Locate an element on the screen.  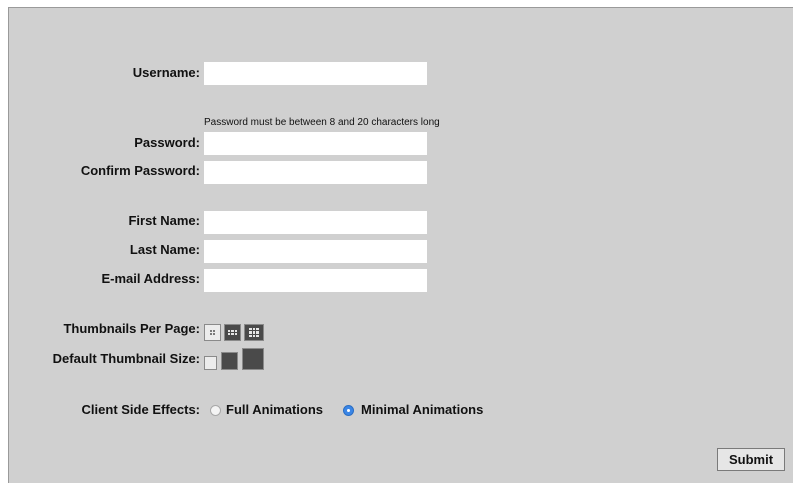
thumbnail-size-large-button is located at coordinates (253, 359).